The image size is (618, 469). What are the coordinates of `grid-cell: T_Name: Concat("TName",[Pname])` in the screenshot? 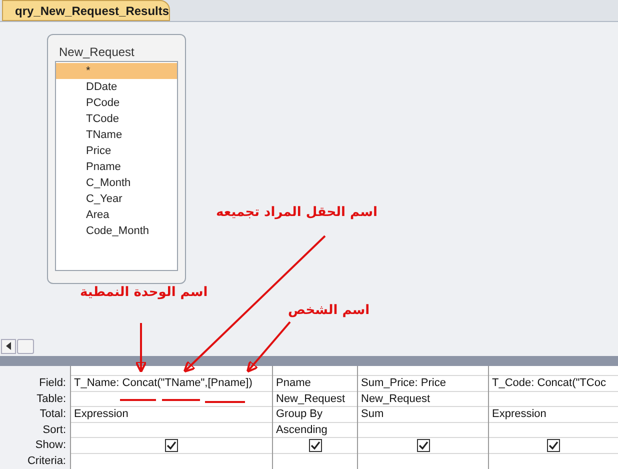 It's located at (171, 384).